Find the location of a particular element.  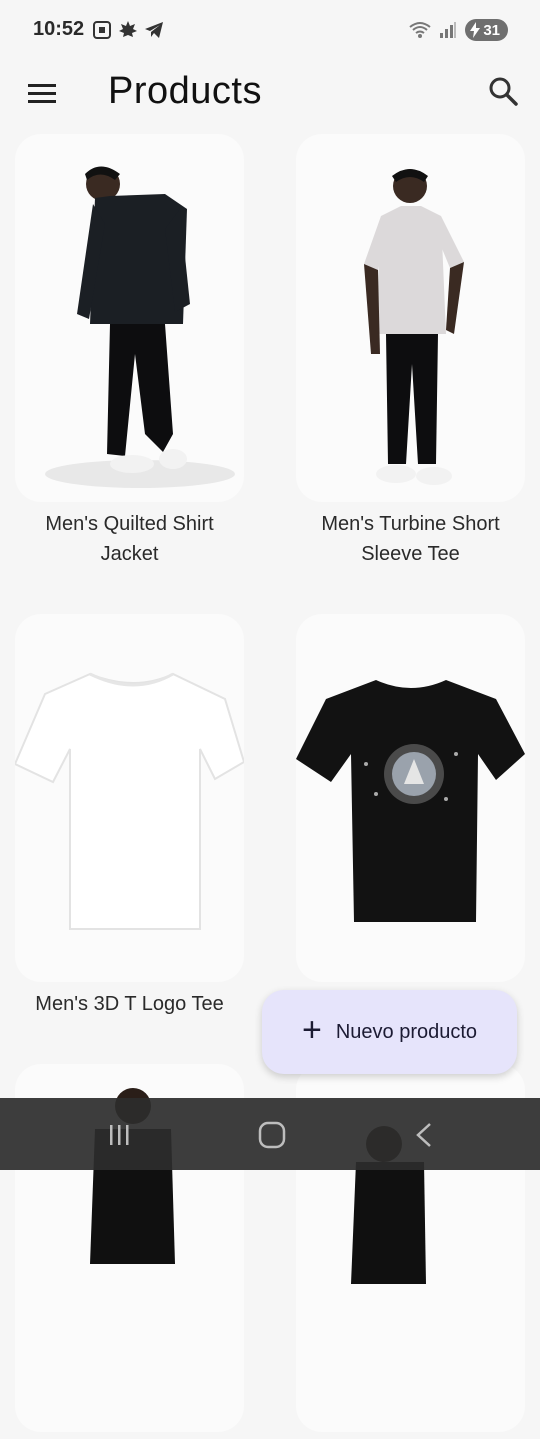

home-icon is located at coordinates (272, 1135).